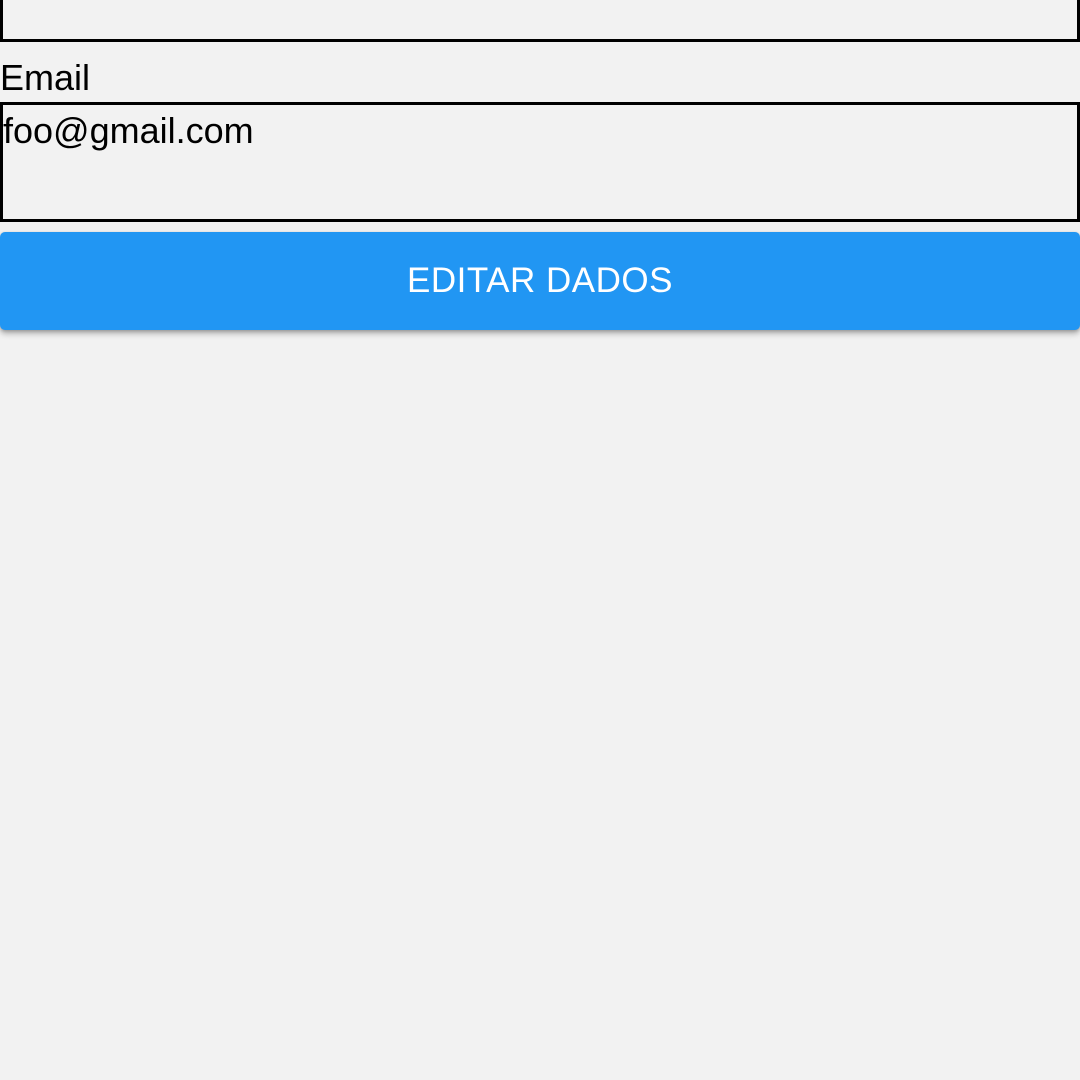  I want to click on edit-data-button: EDITAR DADOS, so click(540, 281).